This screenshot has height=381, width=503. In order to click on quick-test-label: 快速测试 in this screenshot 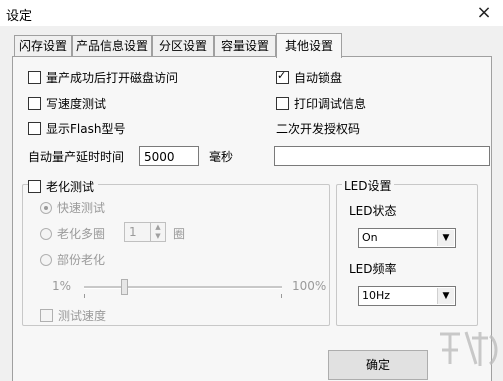, I will do `click(81, 208)`.